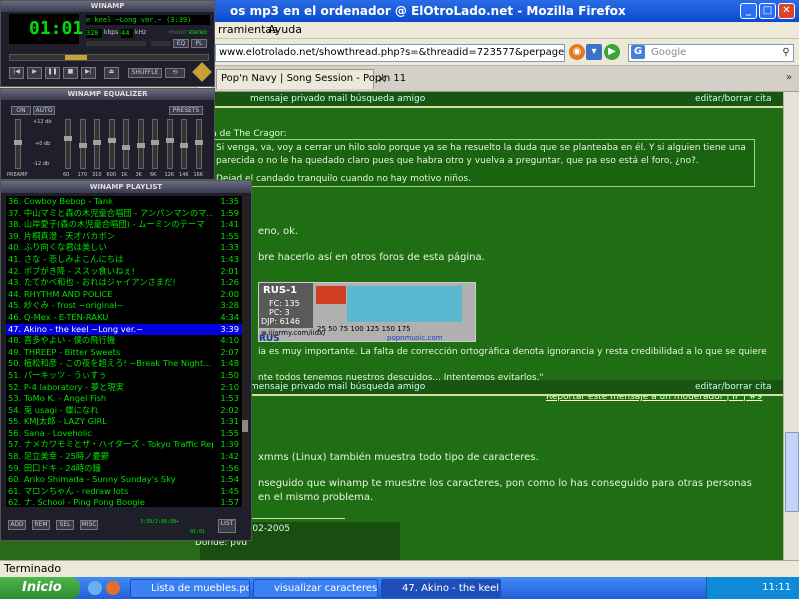  I want to click on playlist-row: 59. 田口ドキ - 24時の鐘 1:56, so click(124, 469).